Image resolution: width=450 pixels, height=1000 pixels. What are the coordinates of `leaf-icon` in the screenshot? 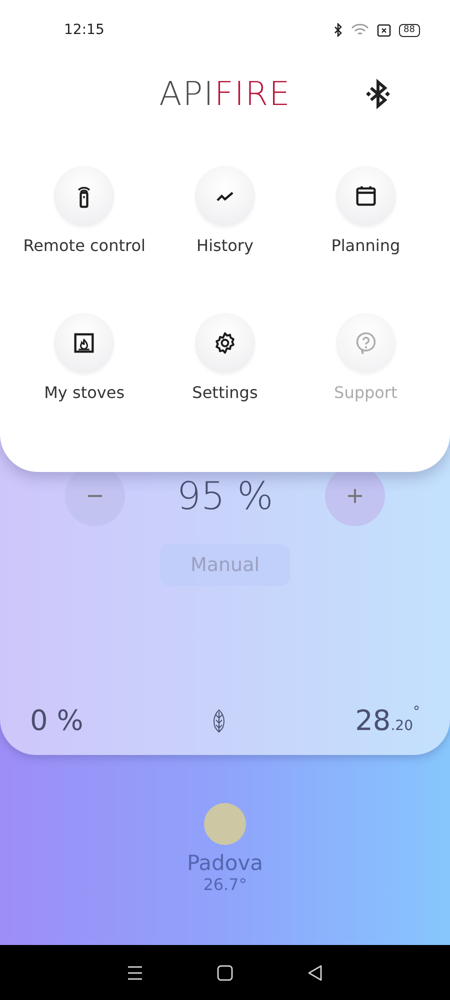 It's located at (219, 720).